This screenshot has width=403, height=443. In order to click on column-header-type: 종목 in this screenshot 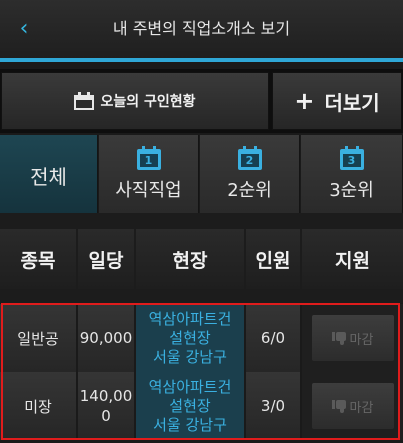, I will do `click(38, 259)`.